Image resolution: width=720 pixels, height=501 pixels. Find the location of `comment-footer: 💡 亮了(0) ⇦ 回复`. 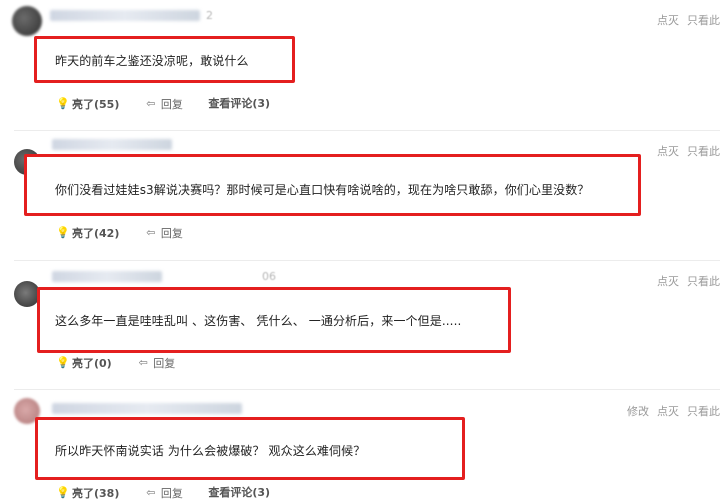

comment-footer: 💡 亮了(0) ⇦ 回复 is located at coordinates (126, 363).